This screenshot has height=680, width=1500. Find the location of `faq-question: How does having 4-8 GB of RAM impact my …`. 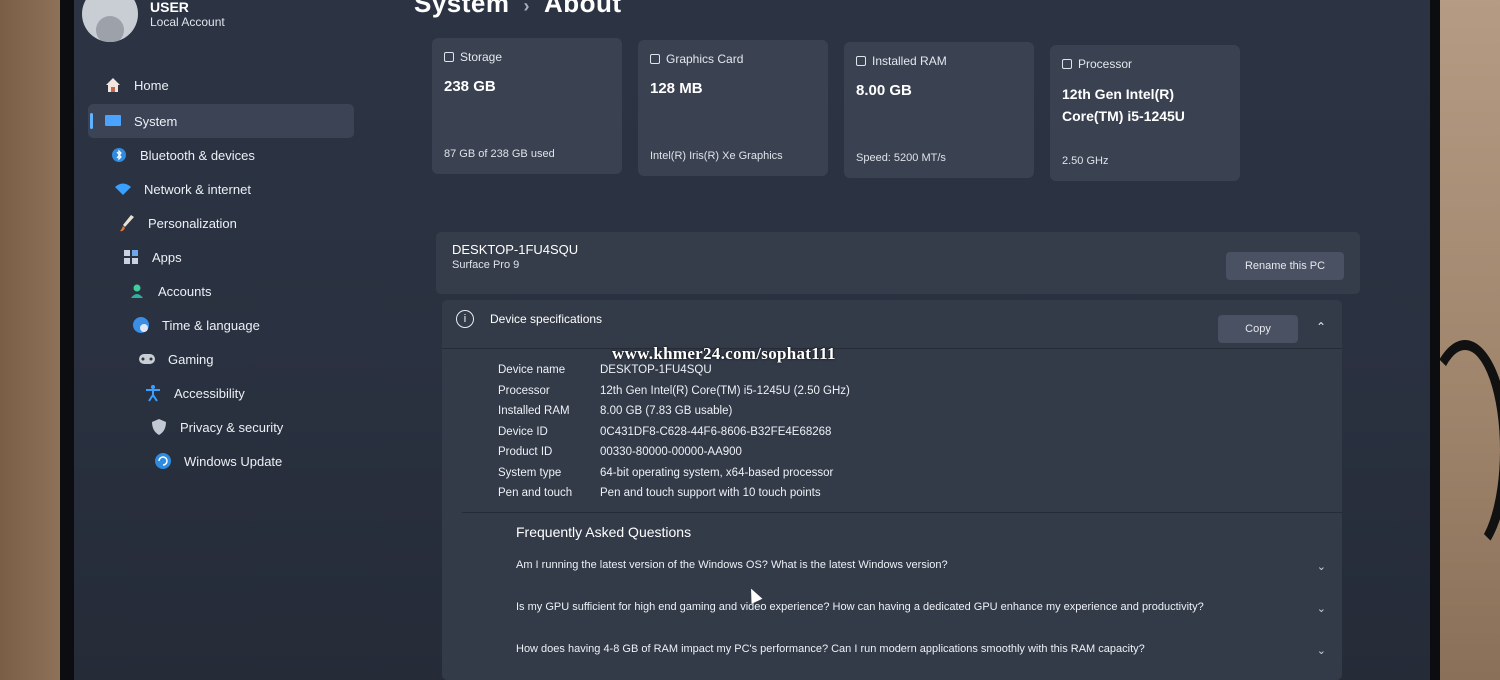

faq-question: How does having 4-8 GB of RAM impact my … is located at coordinates (830, 649).